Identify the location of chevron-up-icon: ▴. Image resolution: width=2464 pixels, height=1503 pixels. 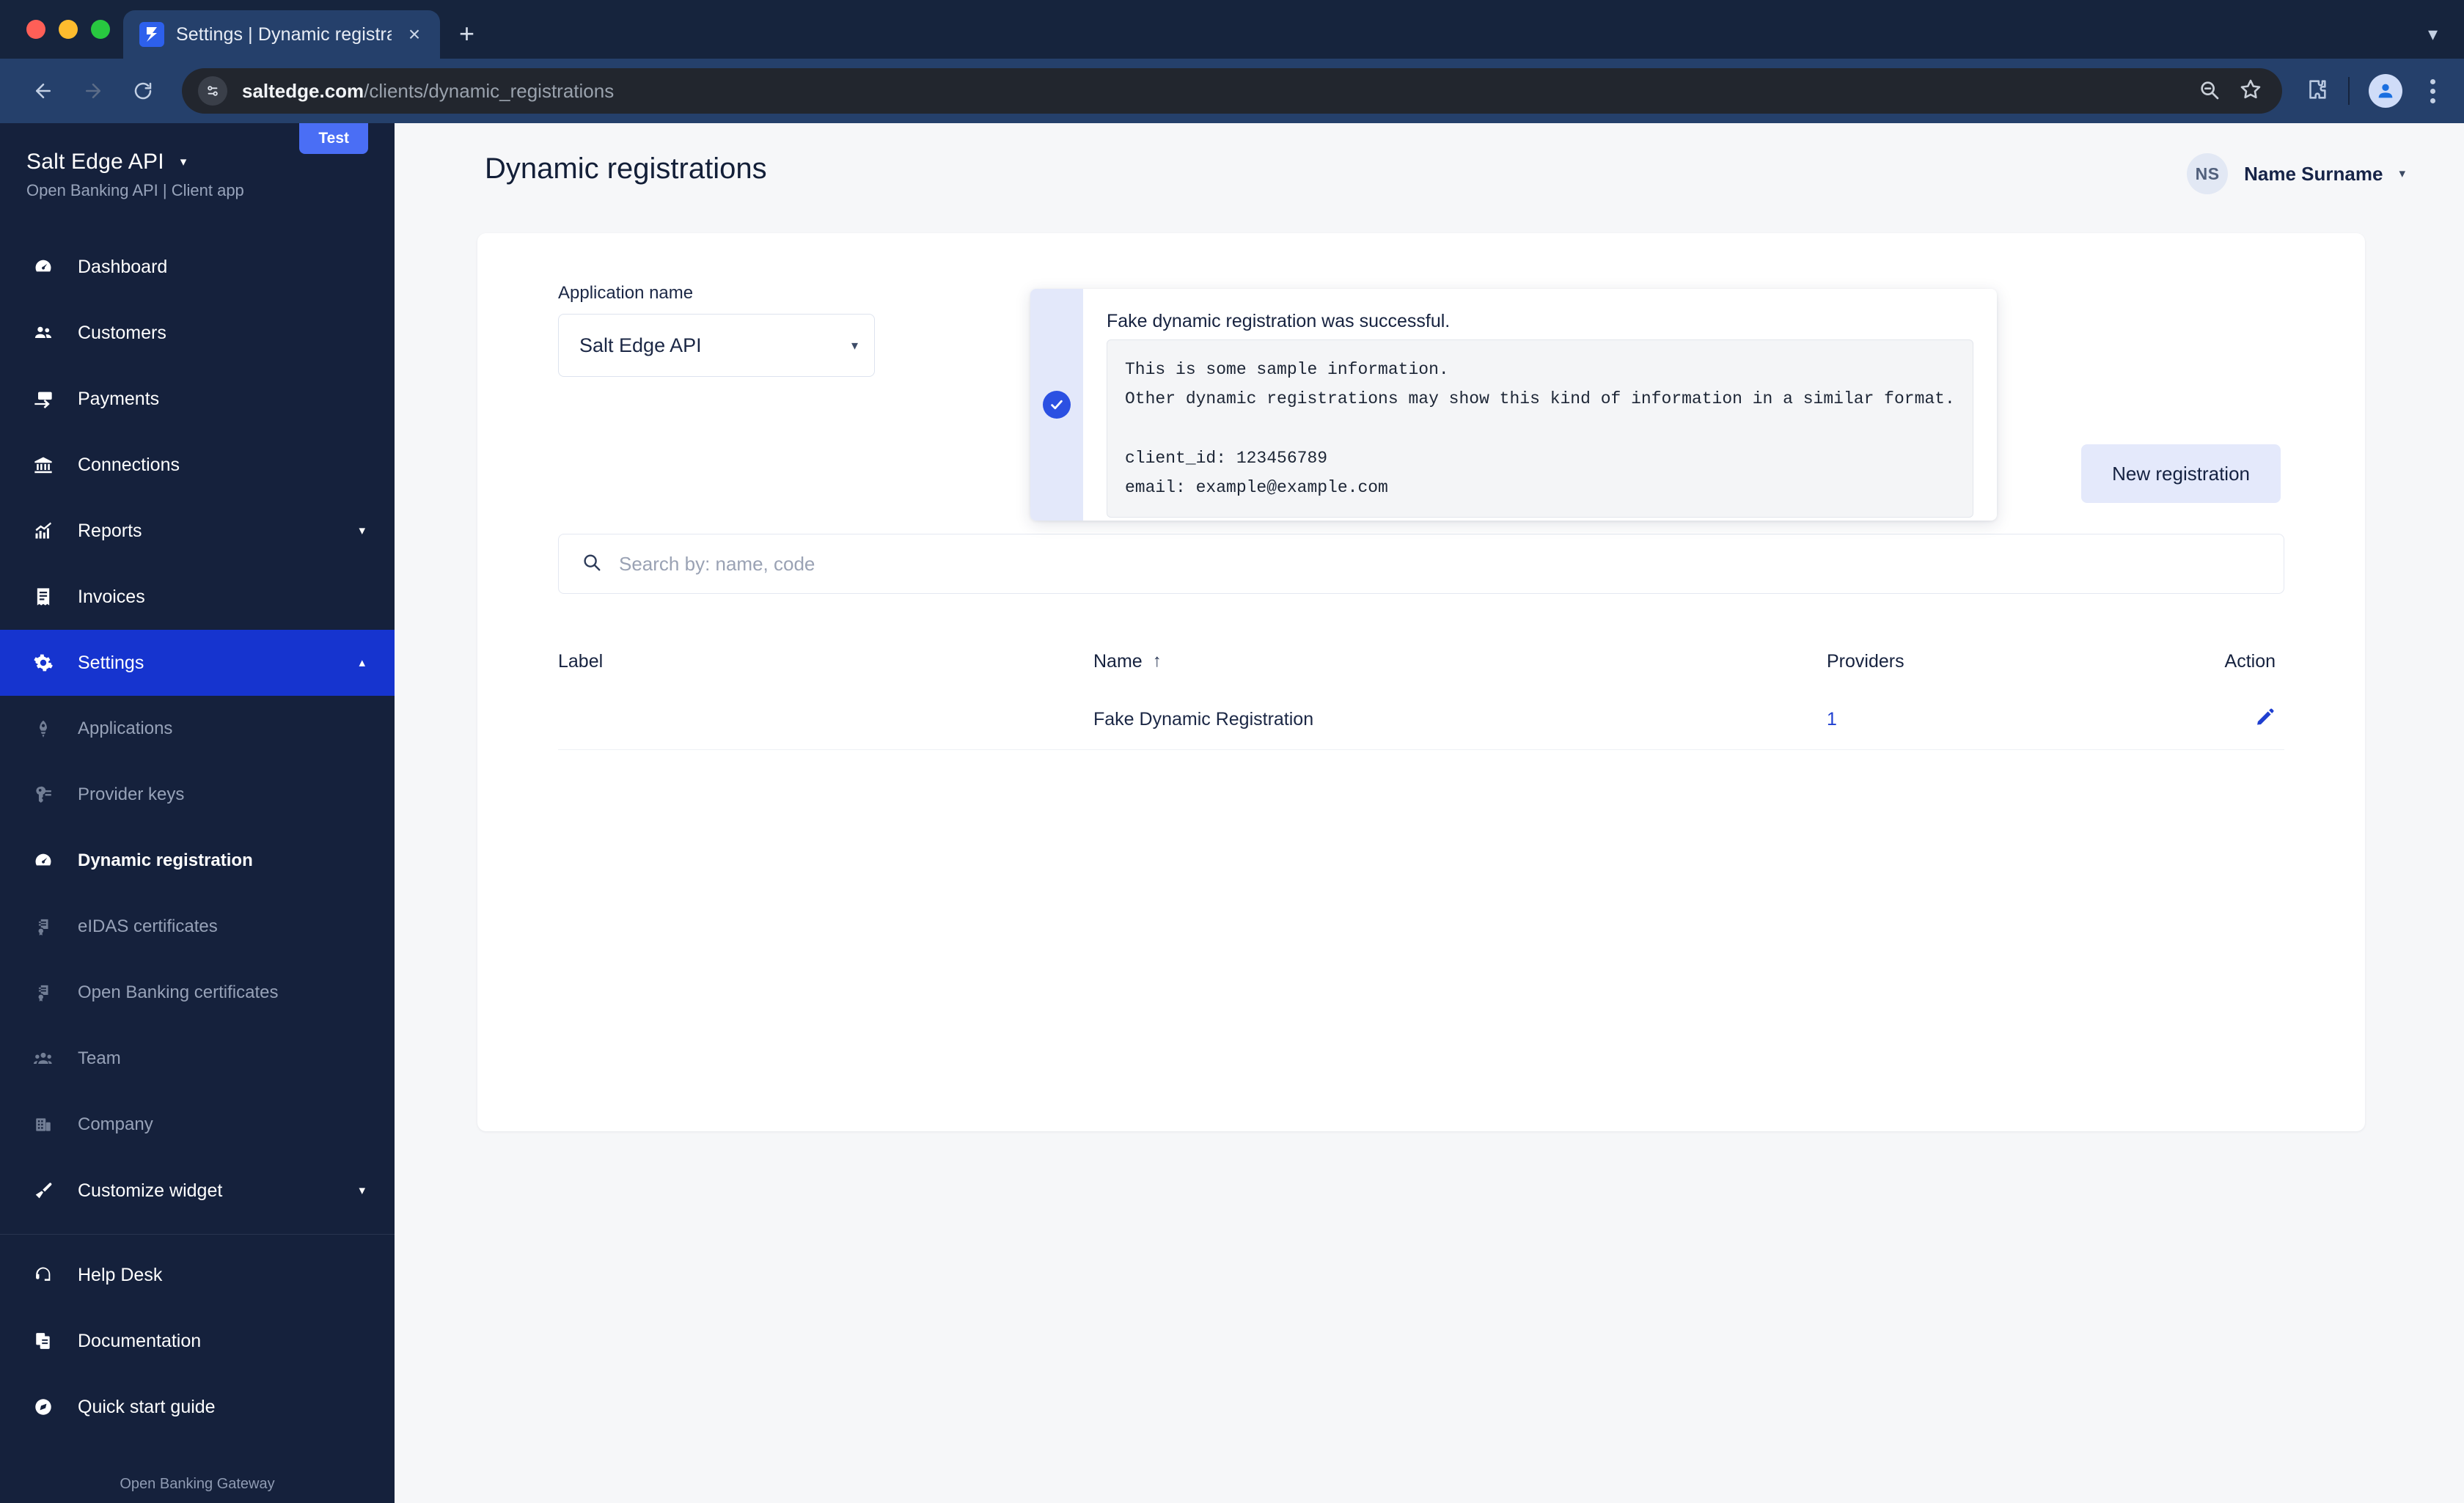
(362, 662).